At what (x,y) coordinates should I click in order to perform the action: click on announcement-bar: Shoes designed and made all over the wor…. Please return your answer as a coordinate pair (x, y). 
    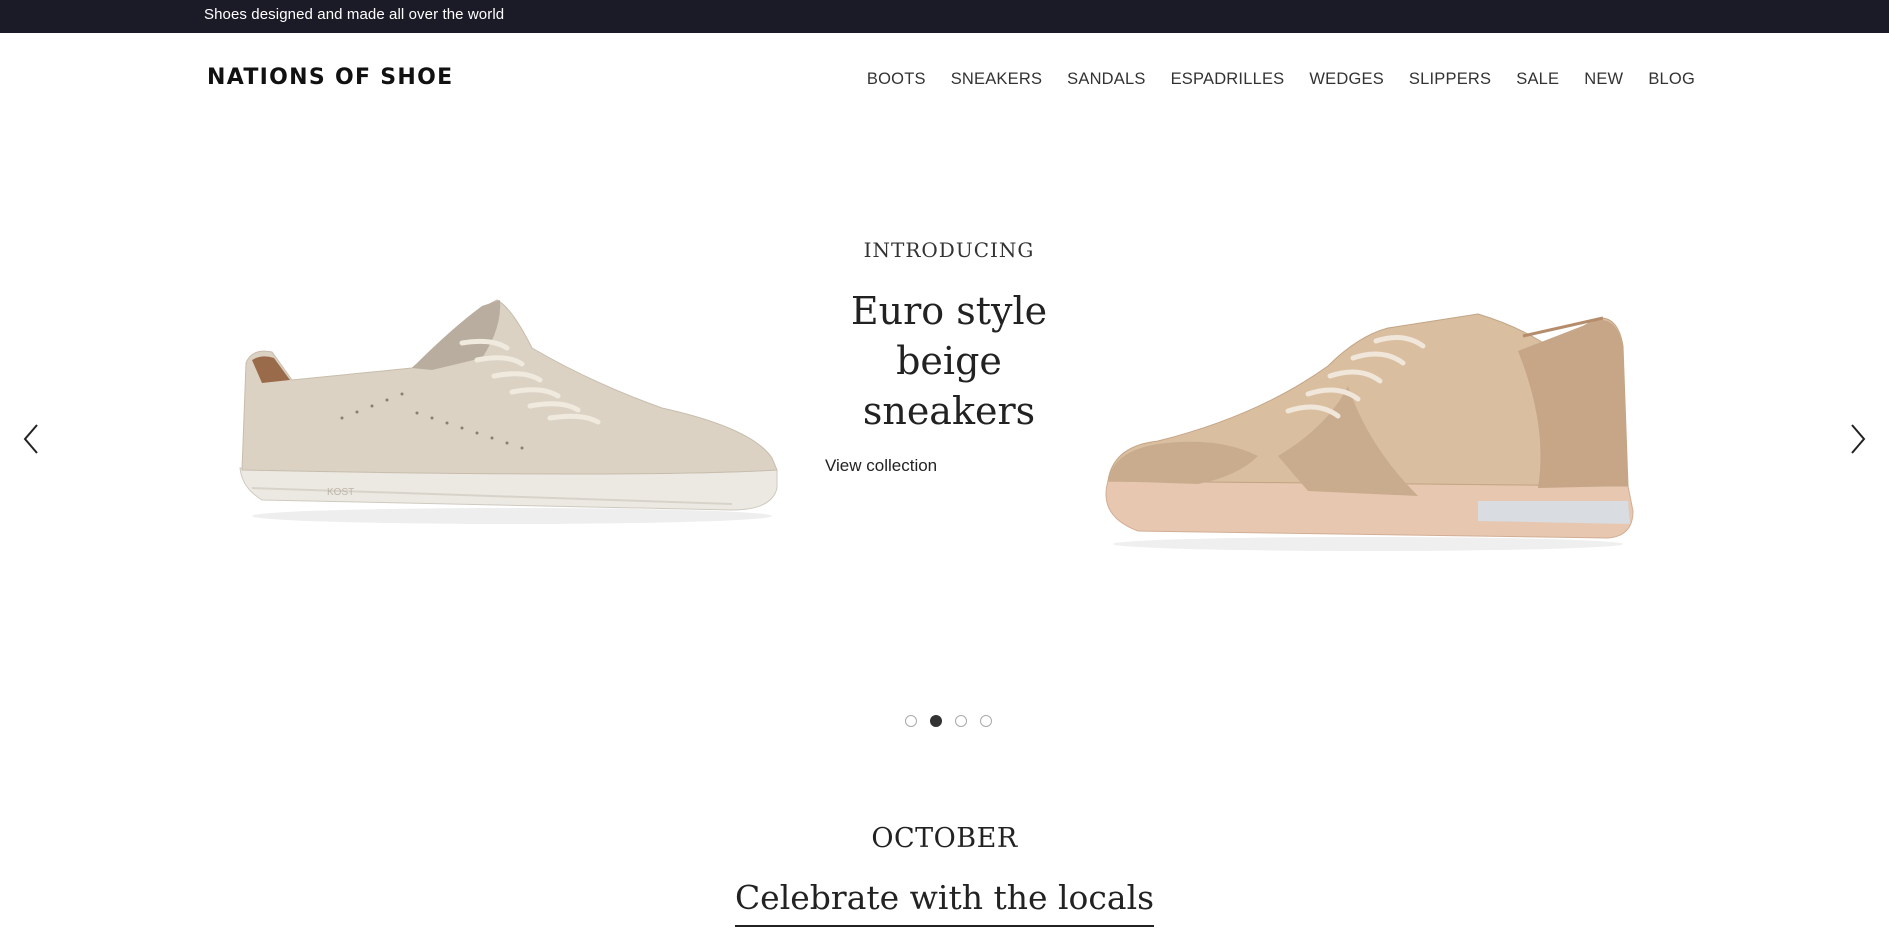
    Looking at the image, I should click on (944, 16).